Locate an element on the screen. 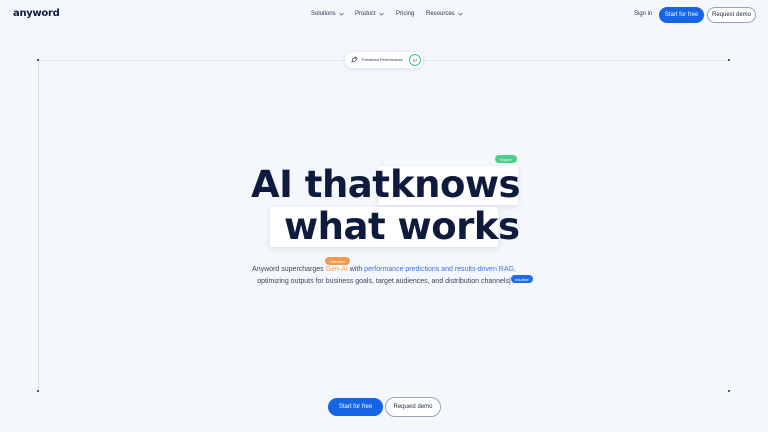 This screenshot has width=768, height=432. logo: anyword is located at coordinates (36, 13).